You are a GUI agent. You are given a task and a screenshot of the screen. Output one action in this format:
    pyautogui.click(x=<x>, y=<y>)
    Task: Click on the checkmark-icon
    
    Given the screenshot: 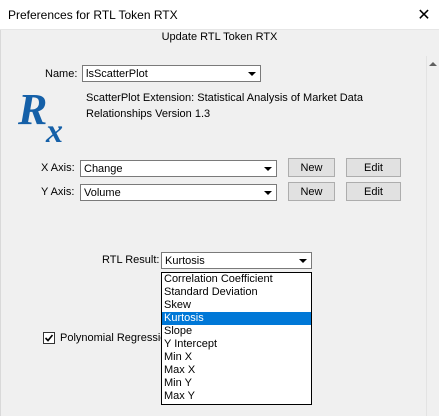 What is the action you would take?
    pyautogui.click(x=49, y=338)
    